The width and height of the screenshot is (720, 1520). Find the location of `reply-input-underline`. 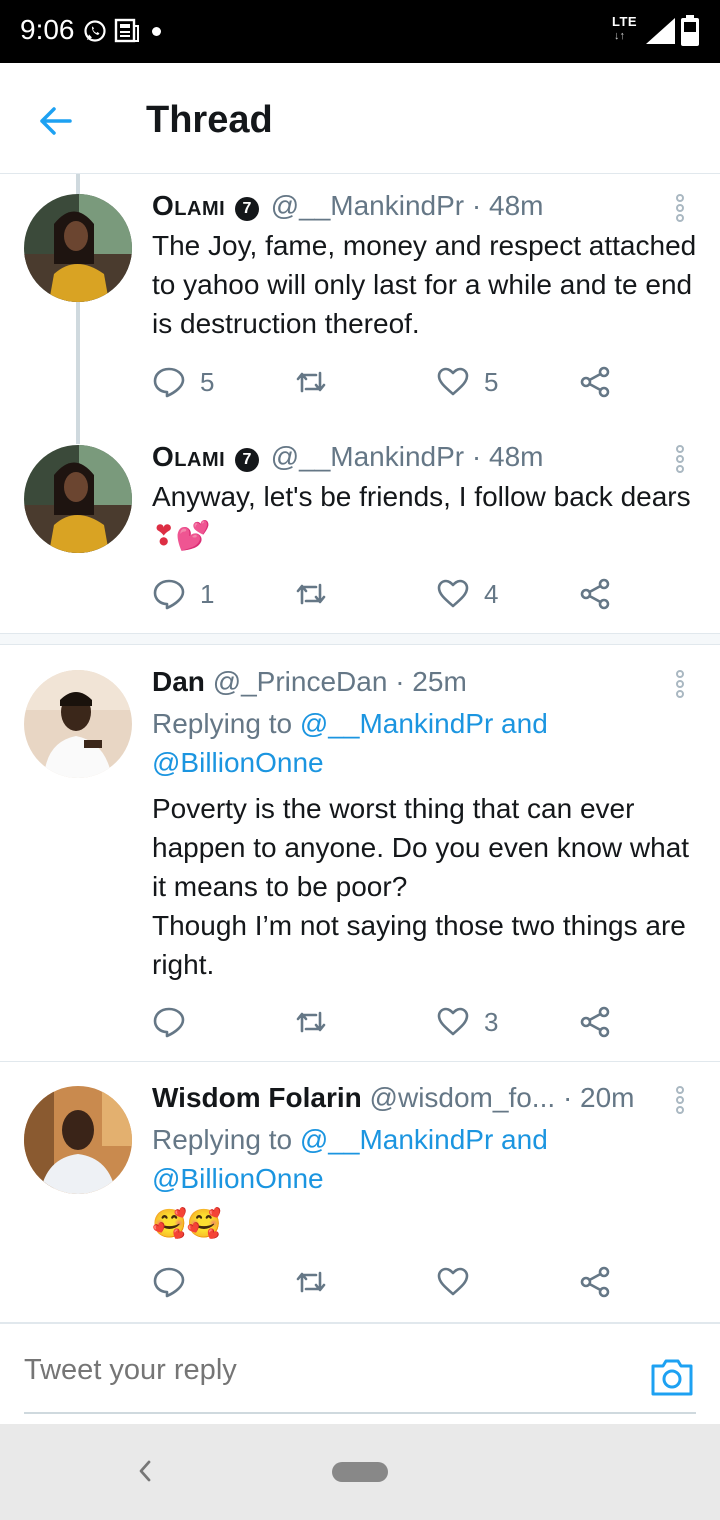

reply-input-underline is located at coordinates (360, 1413).